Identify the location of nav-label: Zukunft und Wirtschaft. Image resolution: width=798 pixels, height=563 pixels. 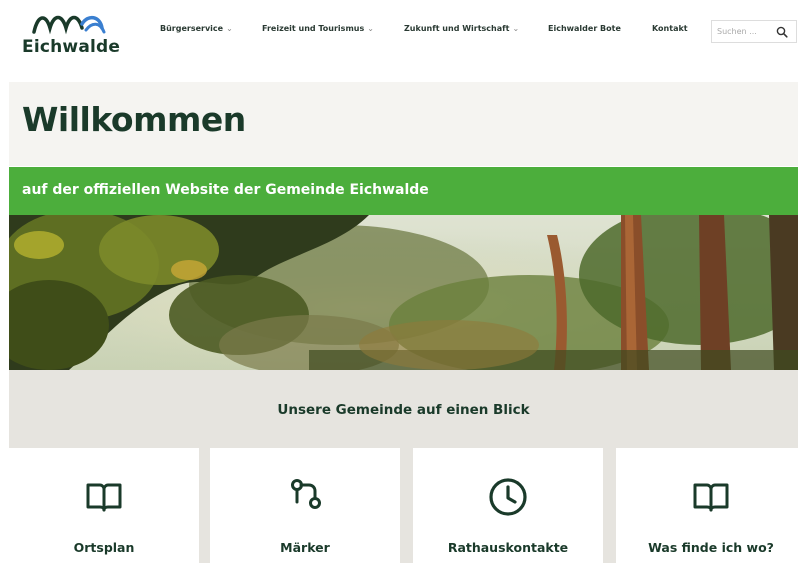
(457, 28).